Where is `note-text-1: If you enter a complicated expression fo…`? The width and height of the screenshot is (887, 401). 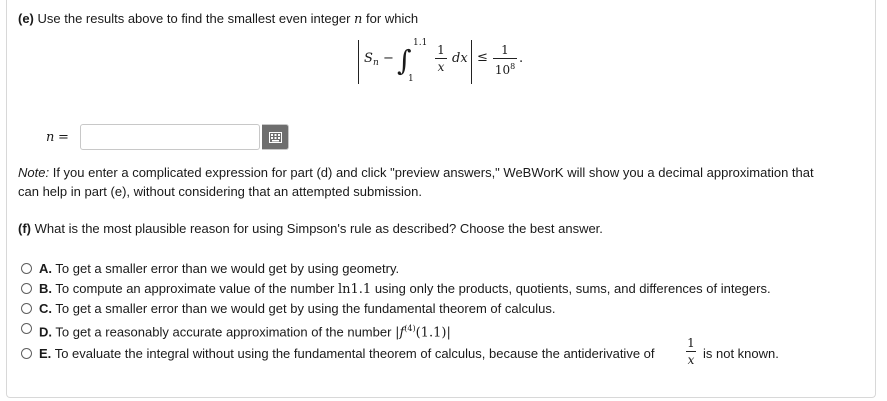 note-text-1: If you enter a complicated expression fo… is located at coordinates (433, 172).